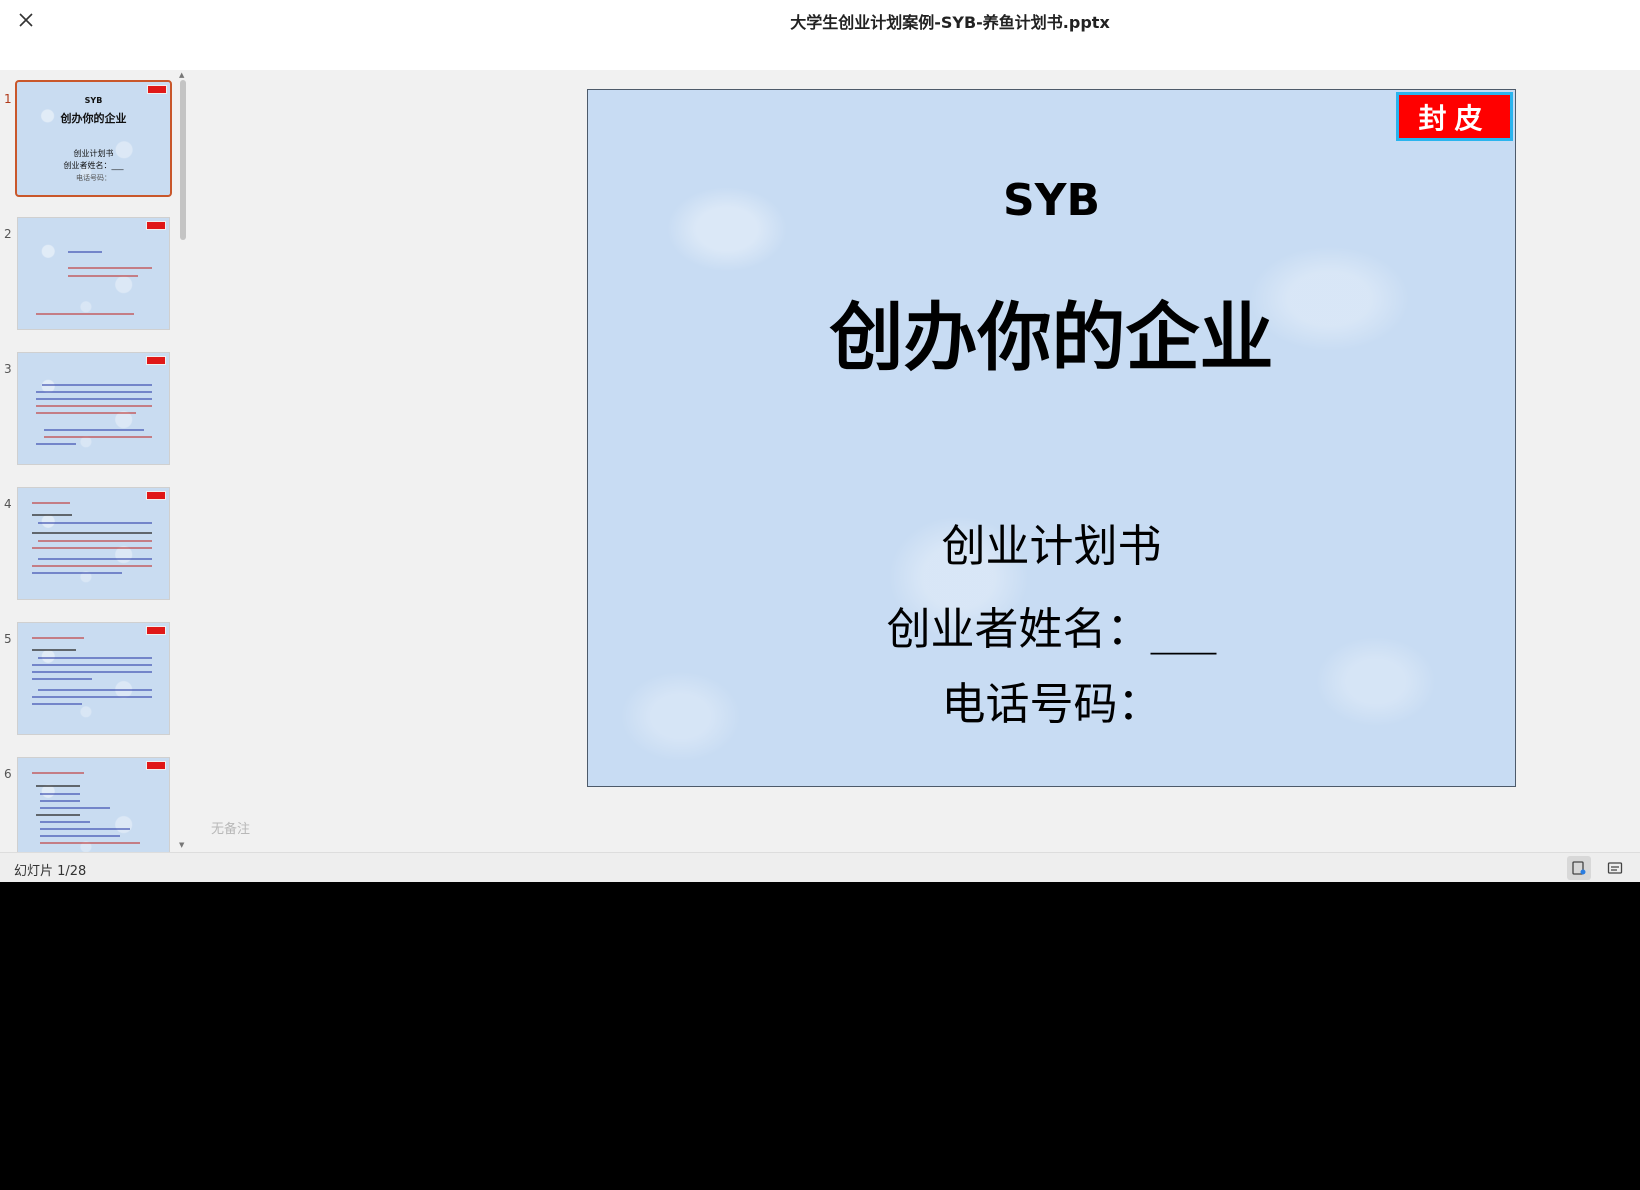 The width and height of the screenshot is (1640, 1190). I want to click on thumbnail-text: 电话号码：, so click(93, 178).